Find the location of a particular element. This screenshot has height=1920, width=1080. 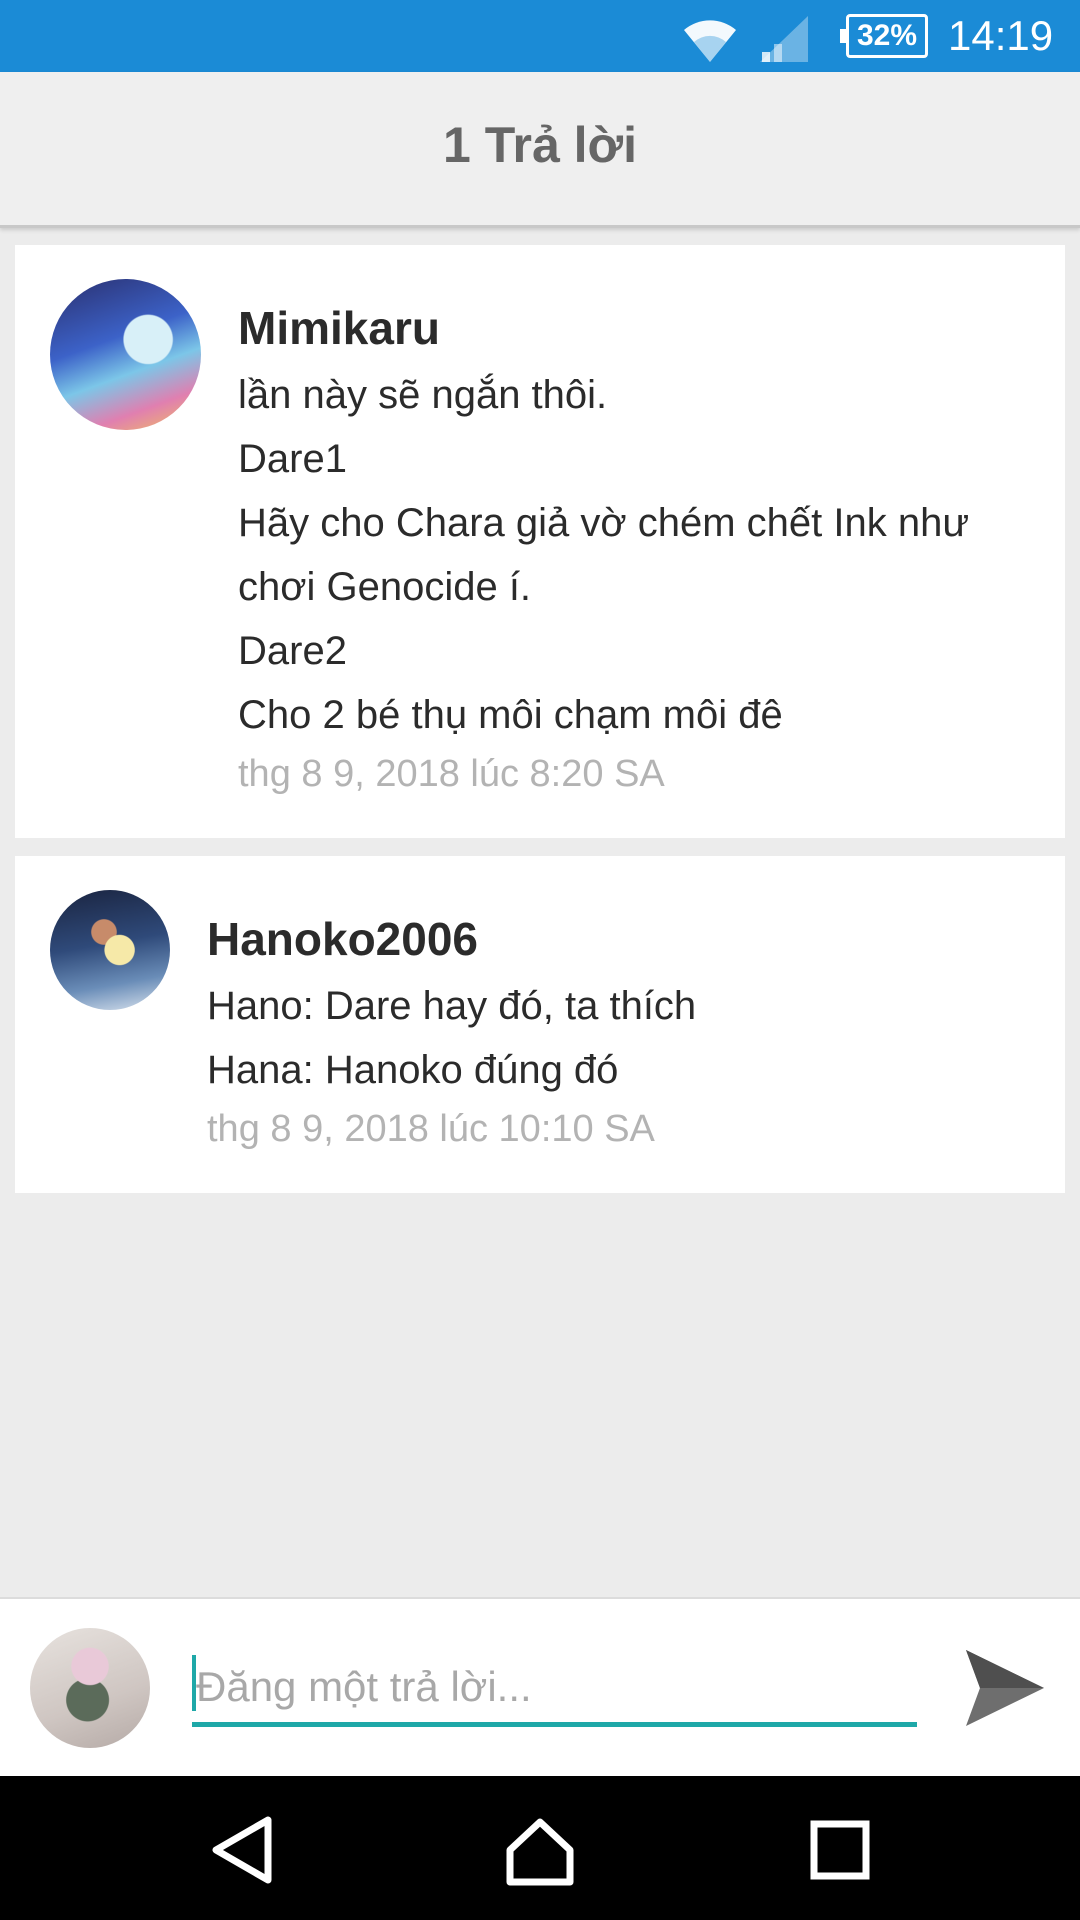

app-header: 1 Trả lời is located at coordinates (540, 150).